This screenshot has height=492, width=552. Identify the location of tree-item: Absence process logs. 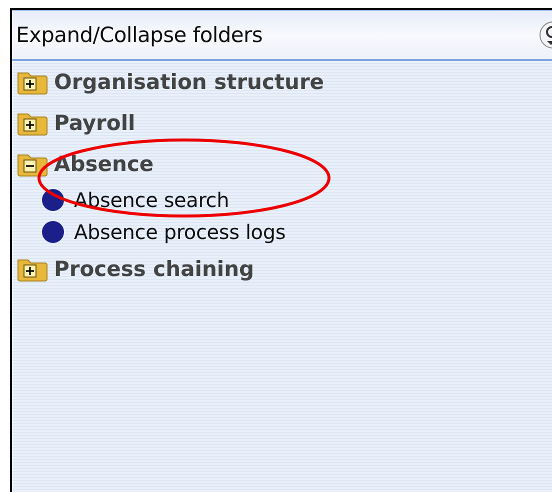
(180, 232).